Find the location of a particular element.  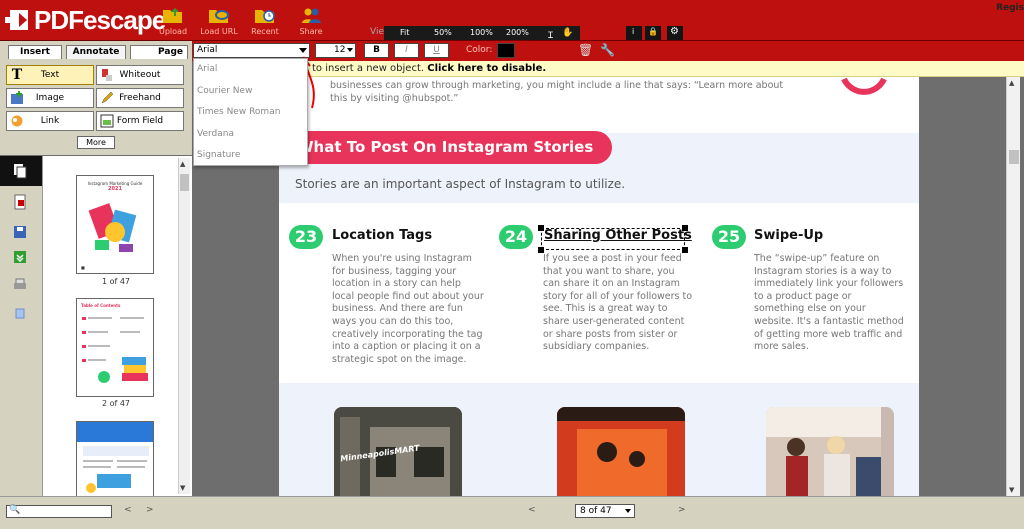

image-insert-icon is located at coordinates (17, 97).